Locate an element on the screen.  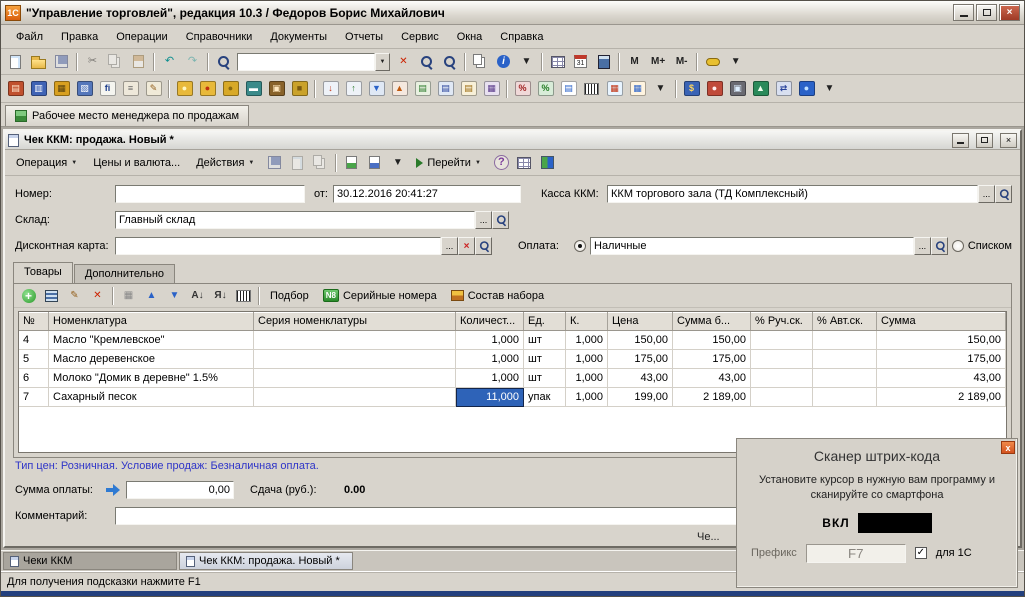
scales-device-icon: ▲ is located at coordinates (760, 88).